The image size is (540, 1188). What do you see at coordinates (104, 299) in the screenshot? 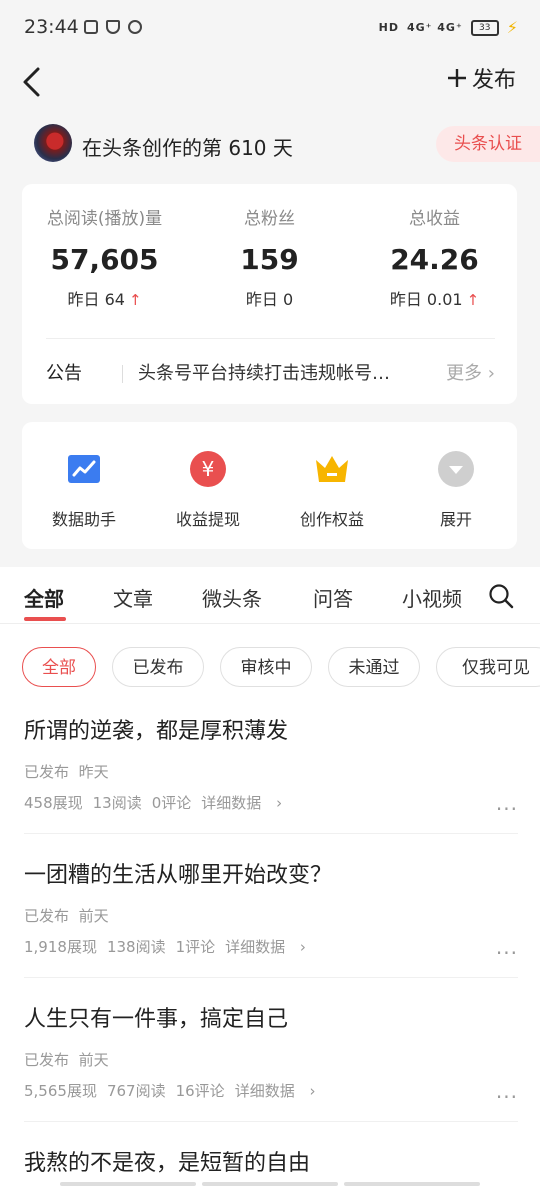
I see `stat-yesterday: 昨日 64 ↑` at bounding box center [104, 299].